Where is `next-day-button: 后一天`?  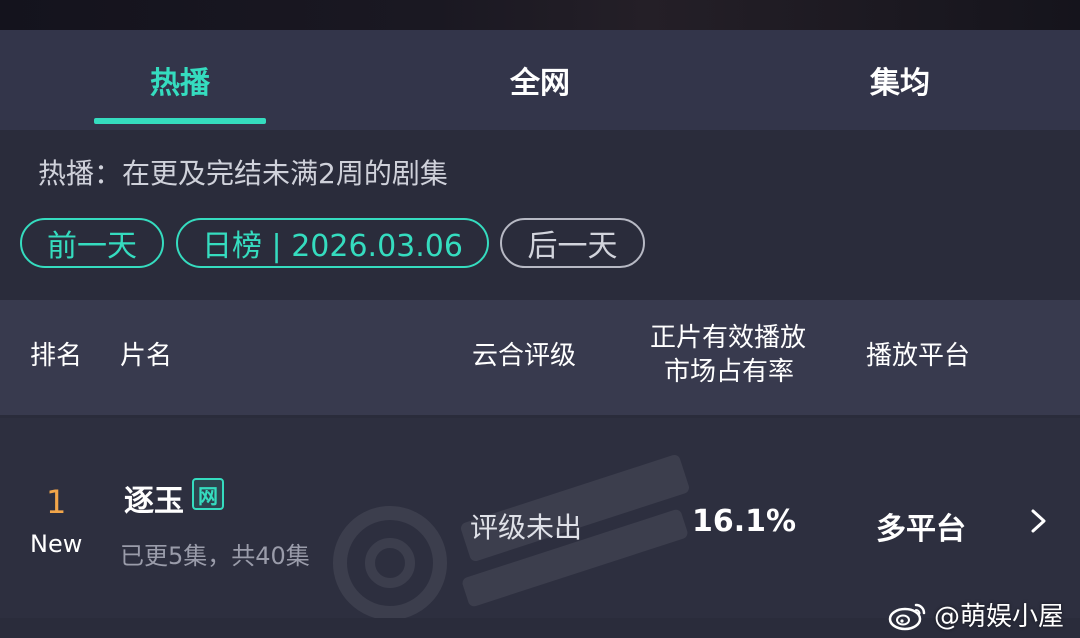 next-day-button: 后一天 is located at coordinates (572, 243).